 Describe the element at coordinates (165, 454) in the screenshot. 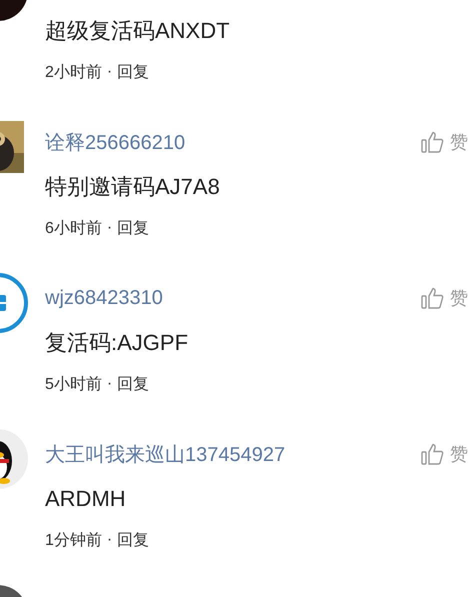

I see `username: 大王叫我来巡山137454927` at that location.